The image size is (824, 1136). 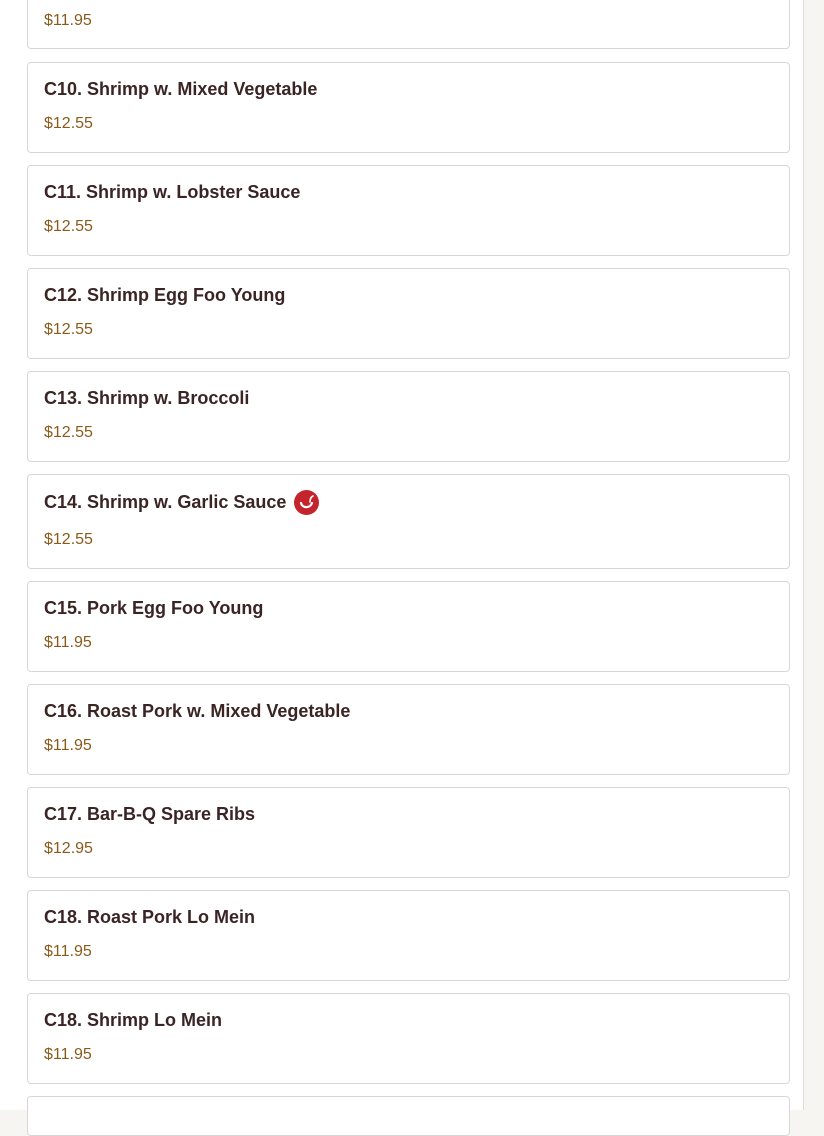 I want to click on menu-item-name-text: C10. Shrimp w. Mixed Vegetable, so click(x=181, y=89).